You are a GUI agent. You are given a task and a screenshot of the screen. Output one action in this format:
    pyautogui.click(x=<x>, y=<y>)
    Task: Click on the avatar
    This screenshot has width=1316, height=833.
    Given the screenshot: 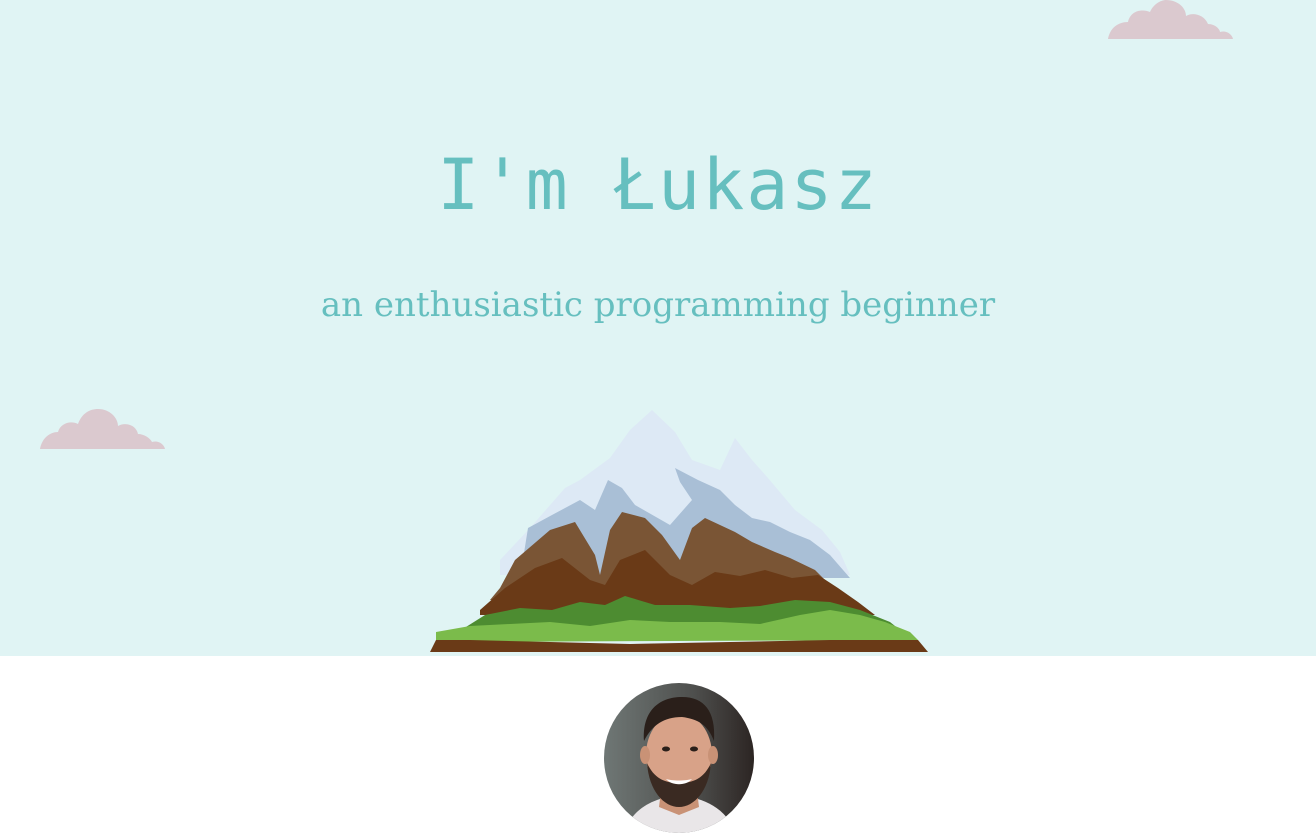 What is the action you would take?
    pyautogui.click(x=679, y=758)
    